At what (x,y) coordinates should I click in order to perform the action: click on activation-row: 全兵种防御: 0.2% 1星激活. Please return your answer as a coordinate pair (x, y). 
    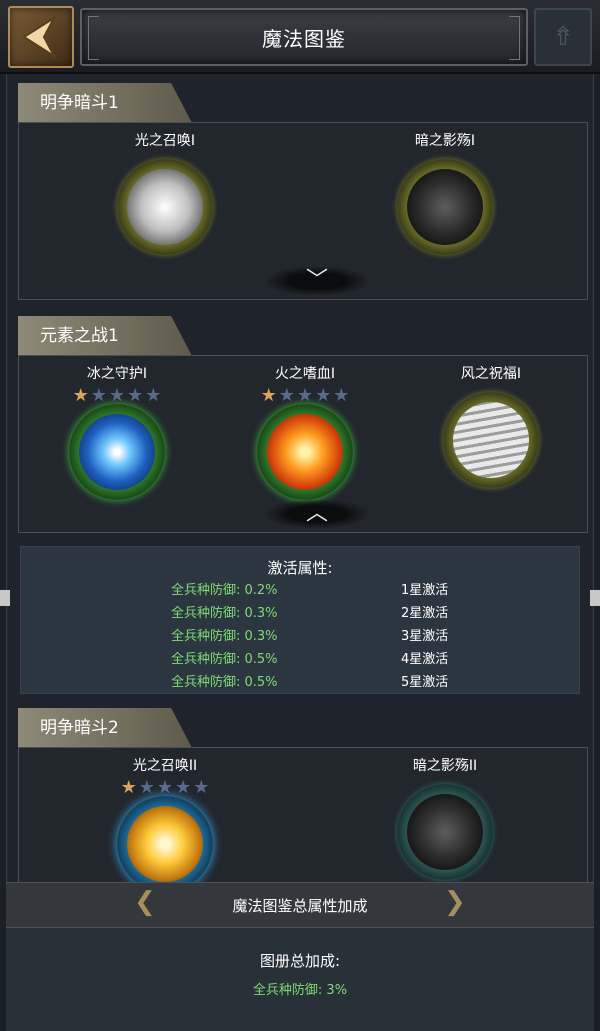
    Looking at the image, I should click on (300, 590).